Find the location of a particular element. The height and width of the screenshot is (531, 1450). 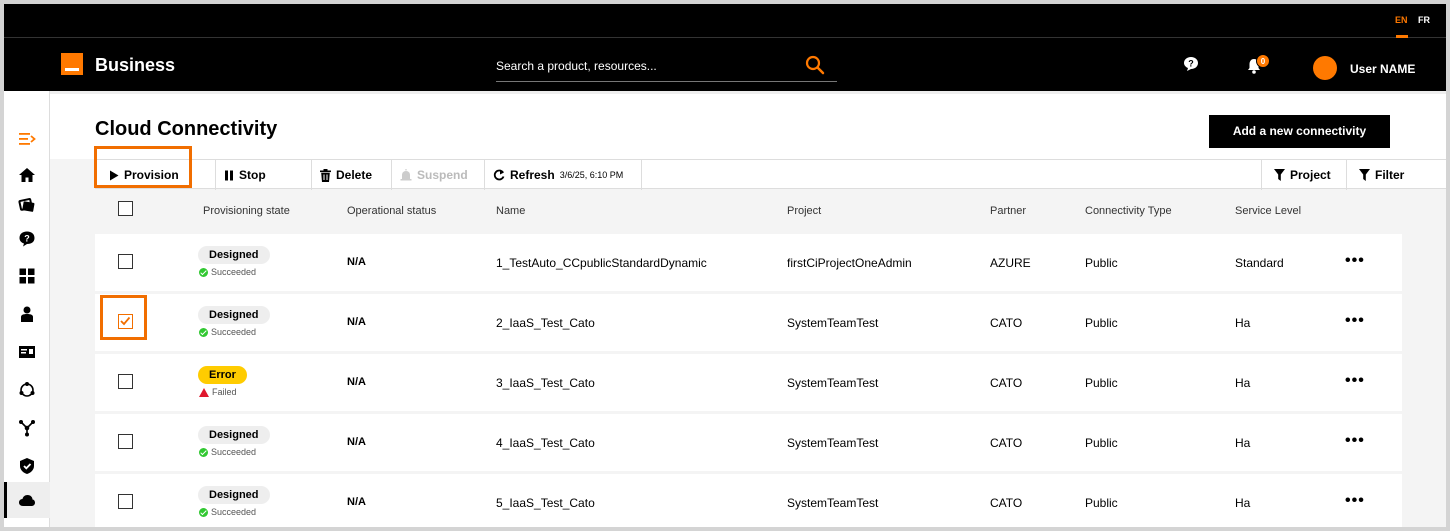

suspend-icon is located at coordinates (406, 175).